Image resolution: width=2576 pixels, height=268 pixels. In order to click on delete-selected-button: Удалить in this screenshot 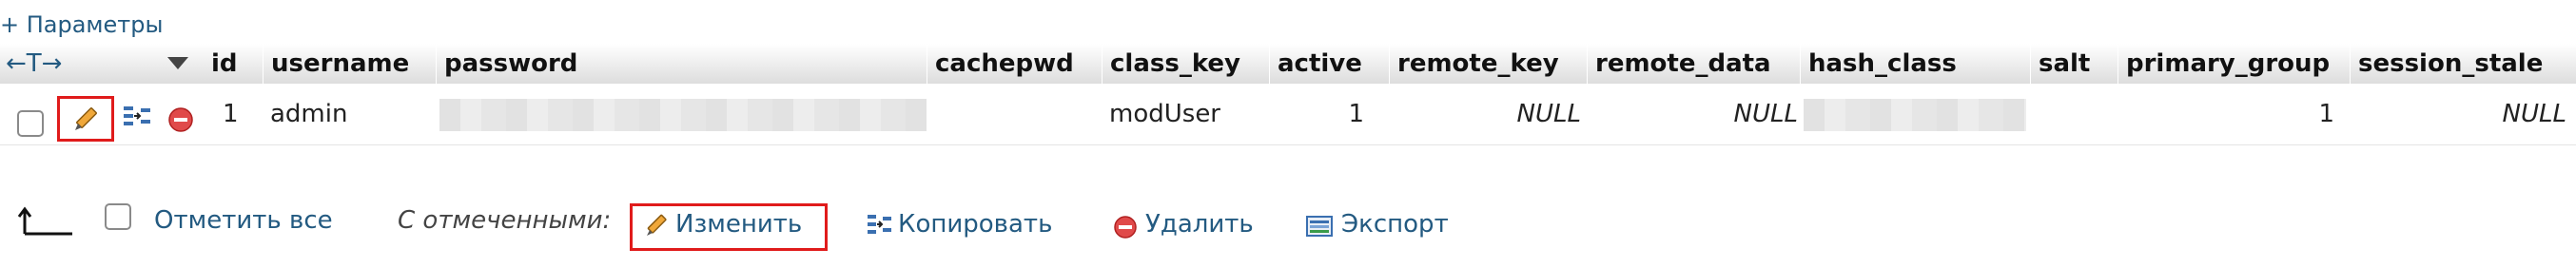, I will do `click(1199, 224)`.